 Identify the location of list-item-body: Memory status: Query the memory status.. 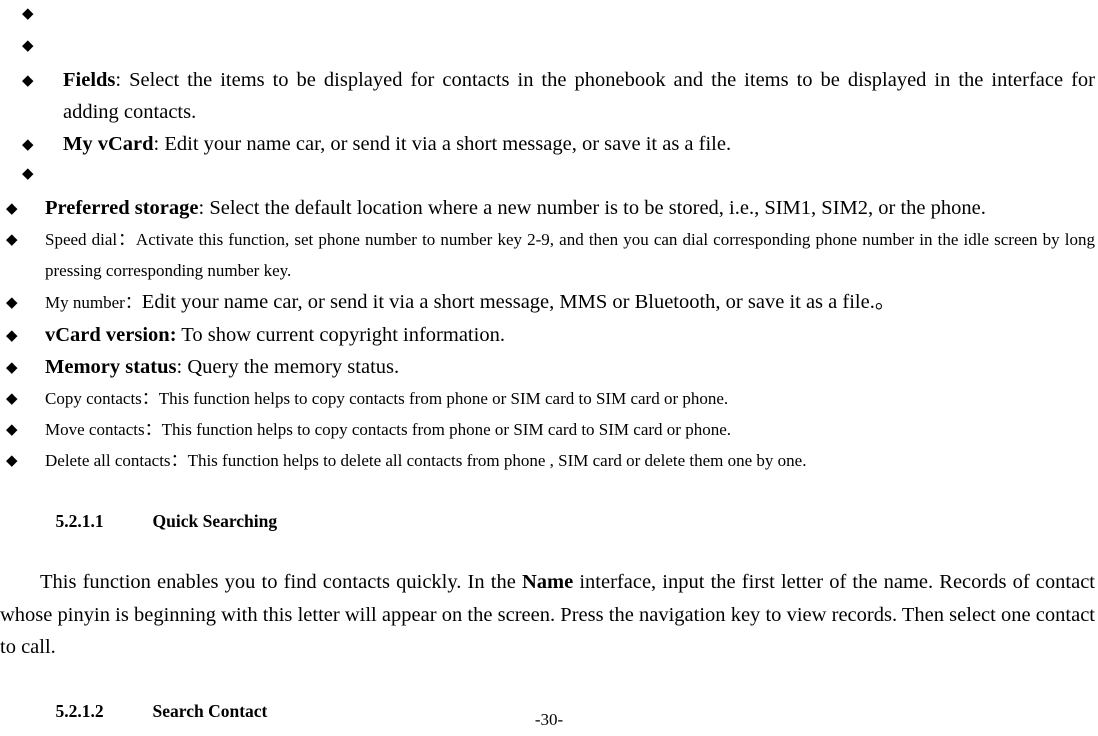
(570, 367).